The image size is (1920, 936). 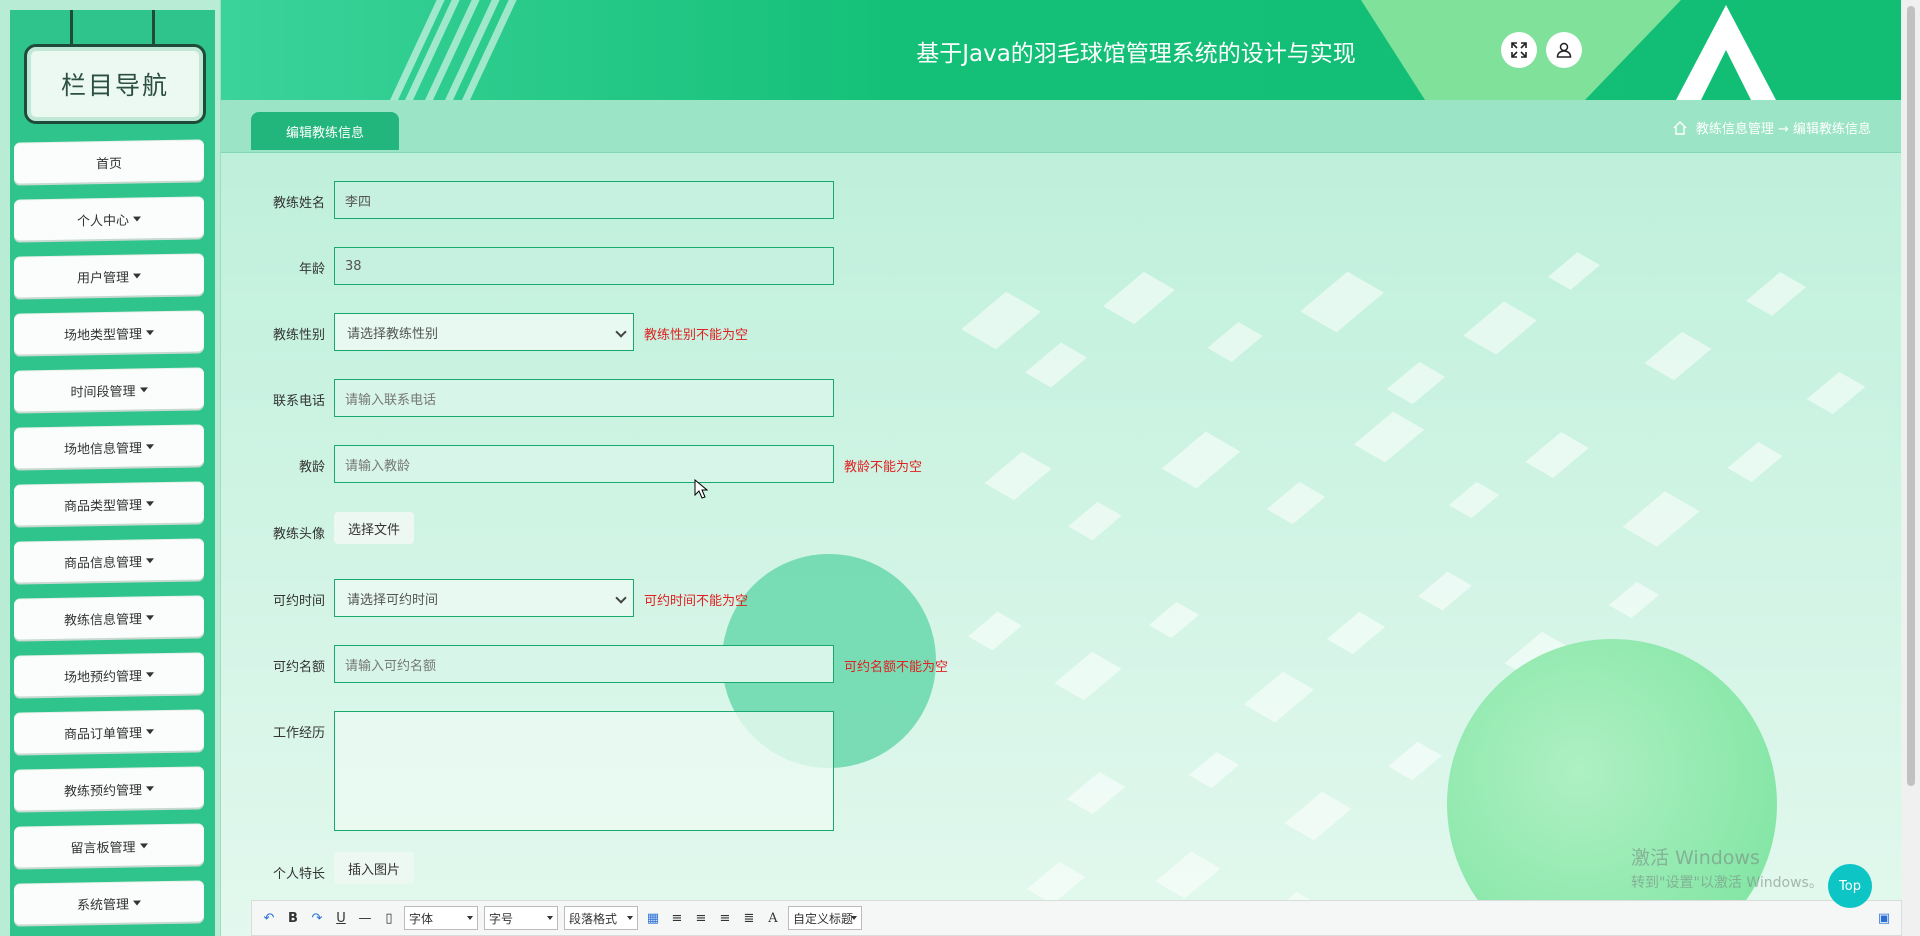 I want to click on tab-bar: 编辑教练信息 教练信息管理 → 编辑教练信息, so click(x=1061, y=126).